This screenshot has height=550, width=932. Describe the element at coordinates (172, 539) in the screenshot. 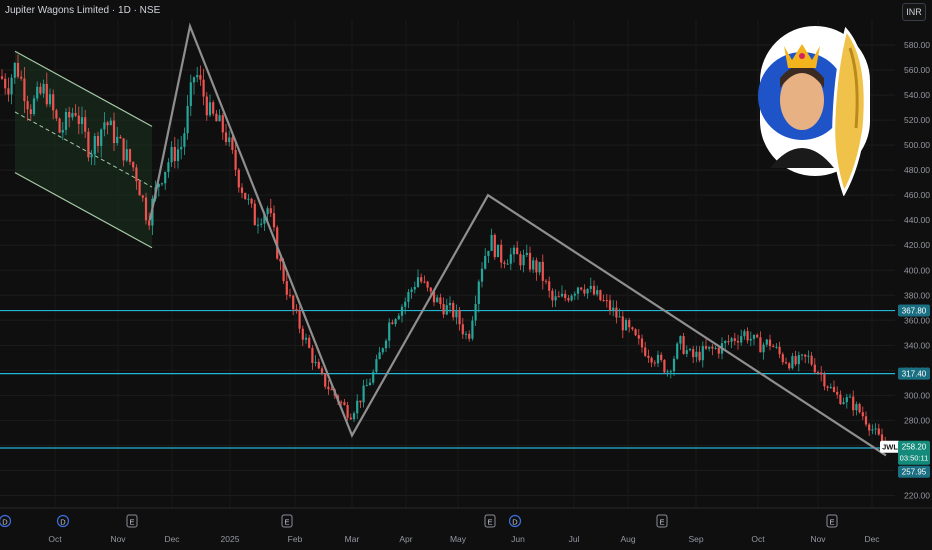

I see `x-tick-label: Dec` at that location.